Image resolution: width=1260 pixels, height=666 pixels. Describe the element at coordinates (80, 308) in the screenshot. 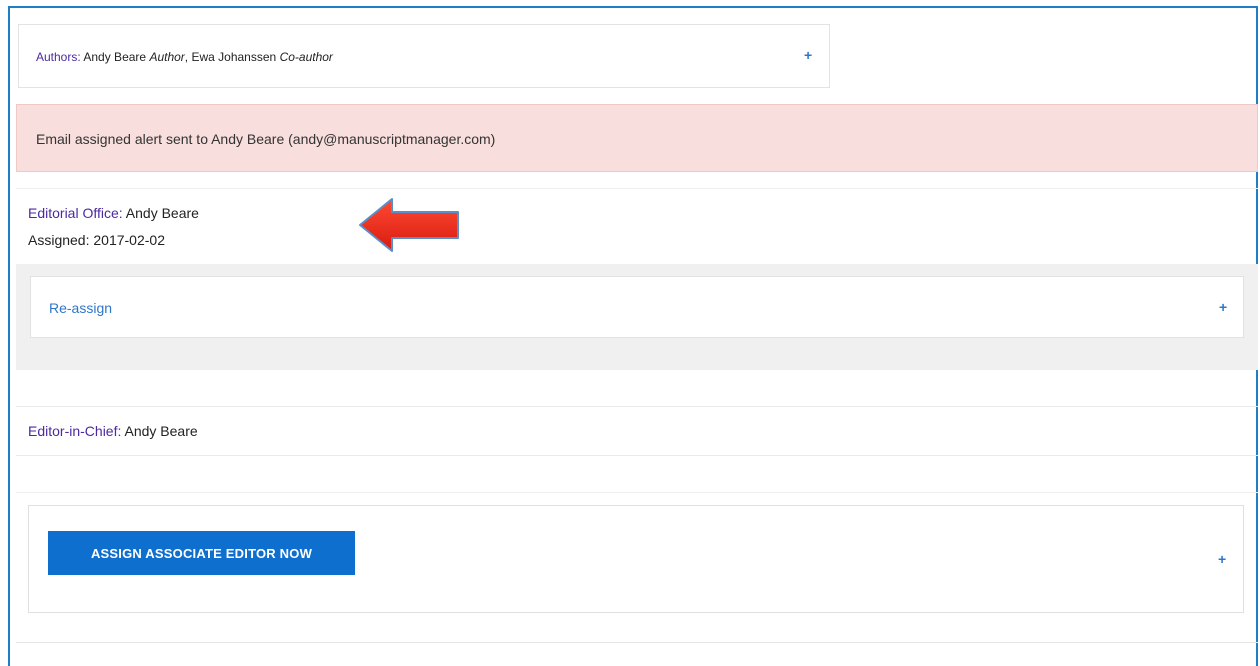

I see `reassign-link: Re-assign` at that location.